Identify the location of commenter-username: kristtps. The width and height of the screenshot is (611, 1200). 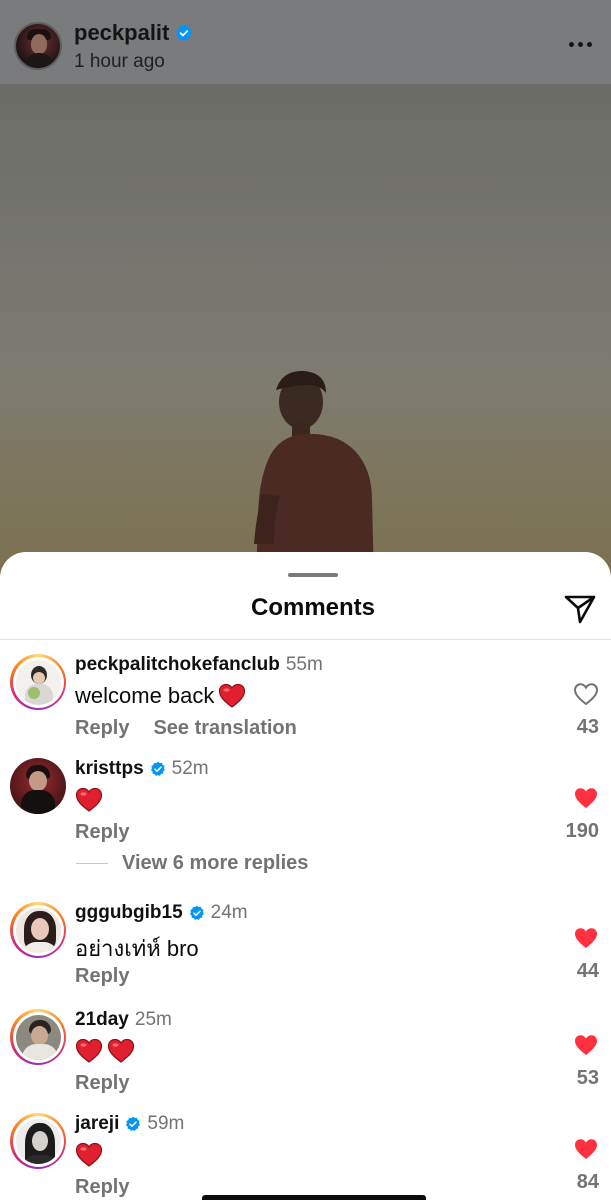
(109, 769).